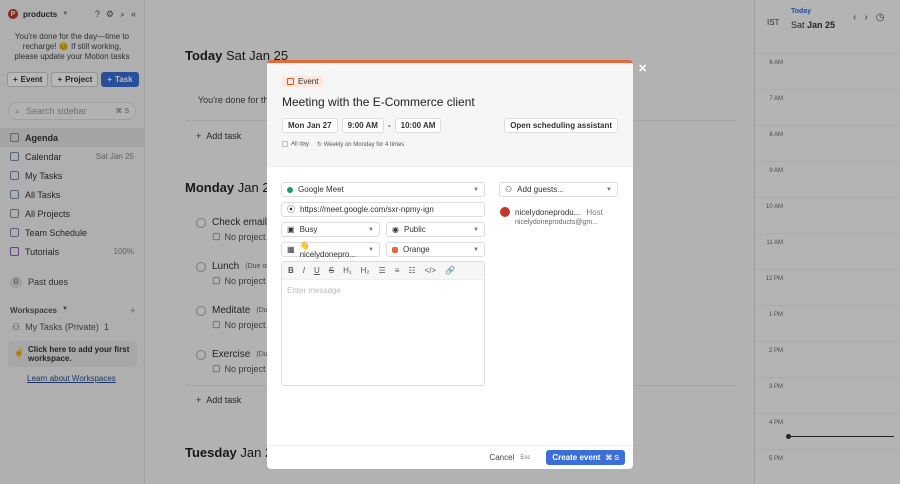 This screenshot has height=484, width=900. What do you see at coordinates (395, 249) in the screenshot?
I see `color-swatch` at bounding box center [395, 249].